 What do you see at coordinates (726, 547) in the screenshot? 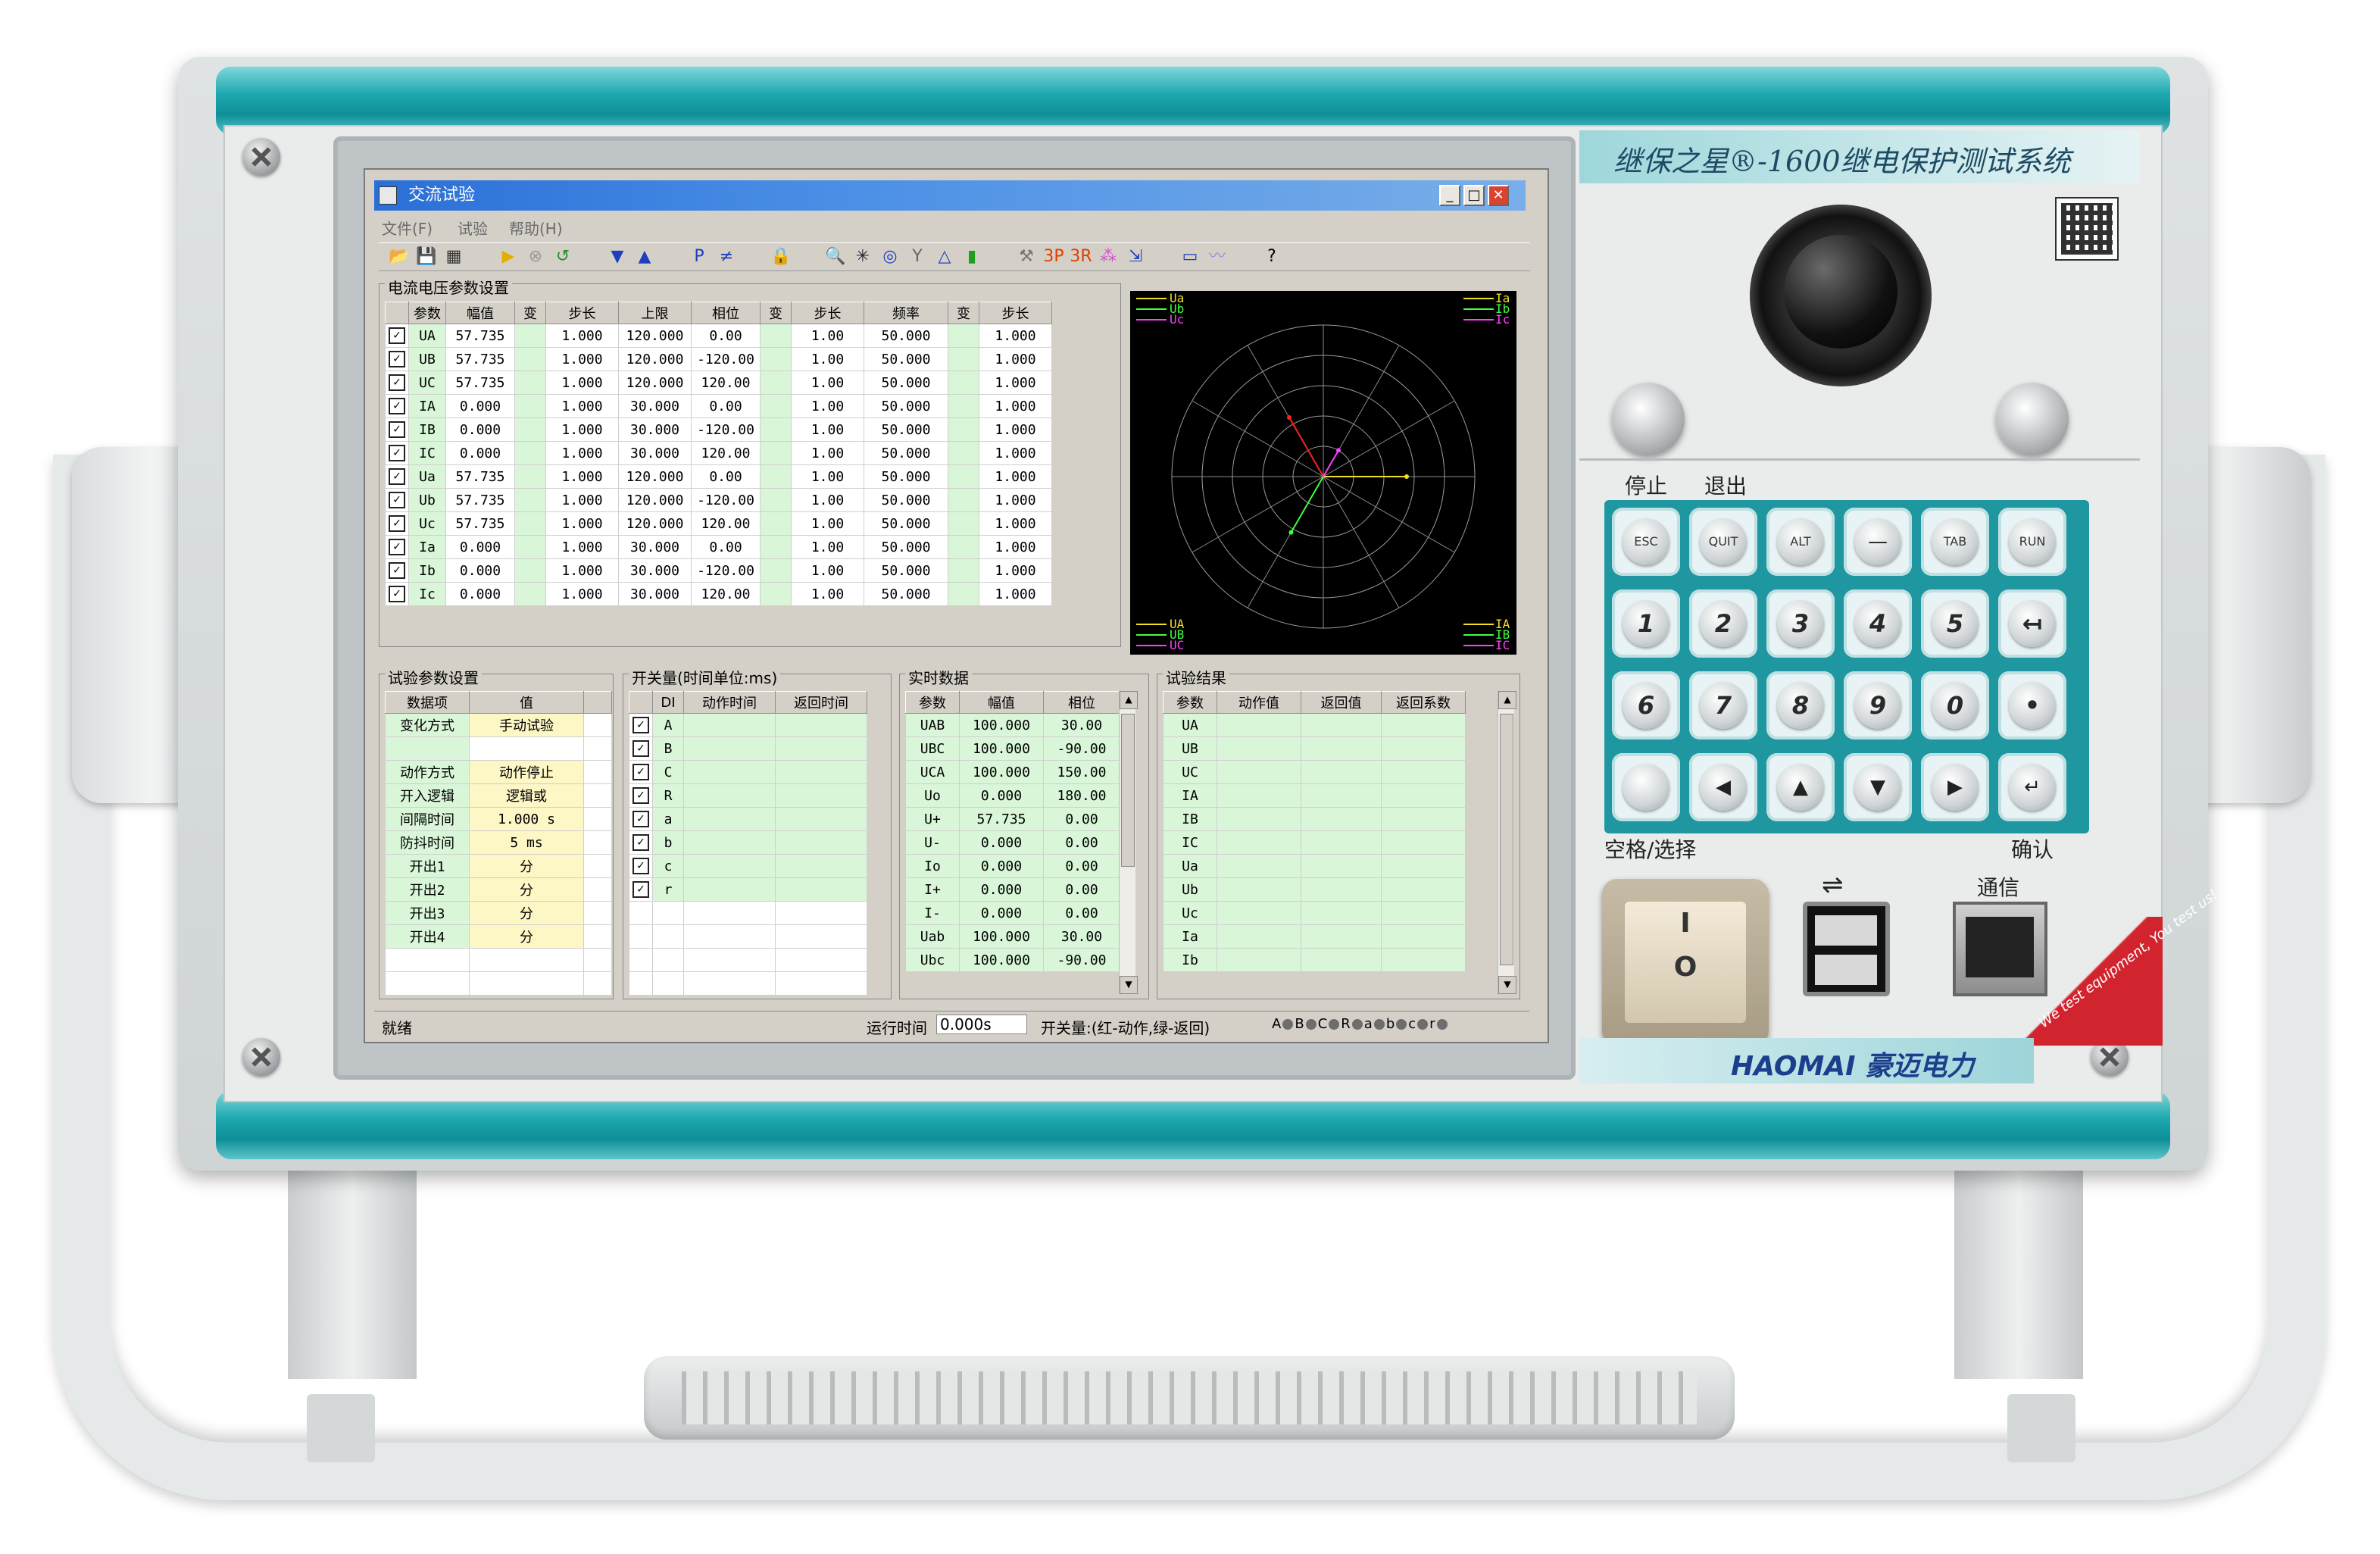
I see `phase-cell: 0.00` at bounding box center [726, 547].